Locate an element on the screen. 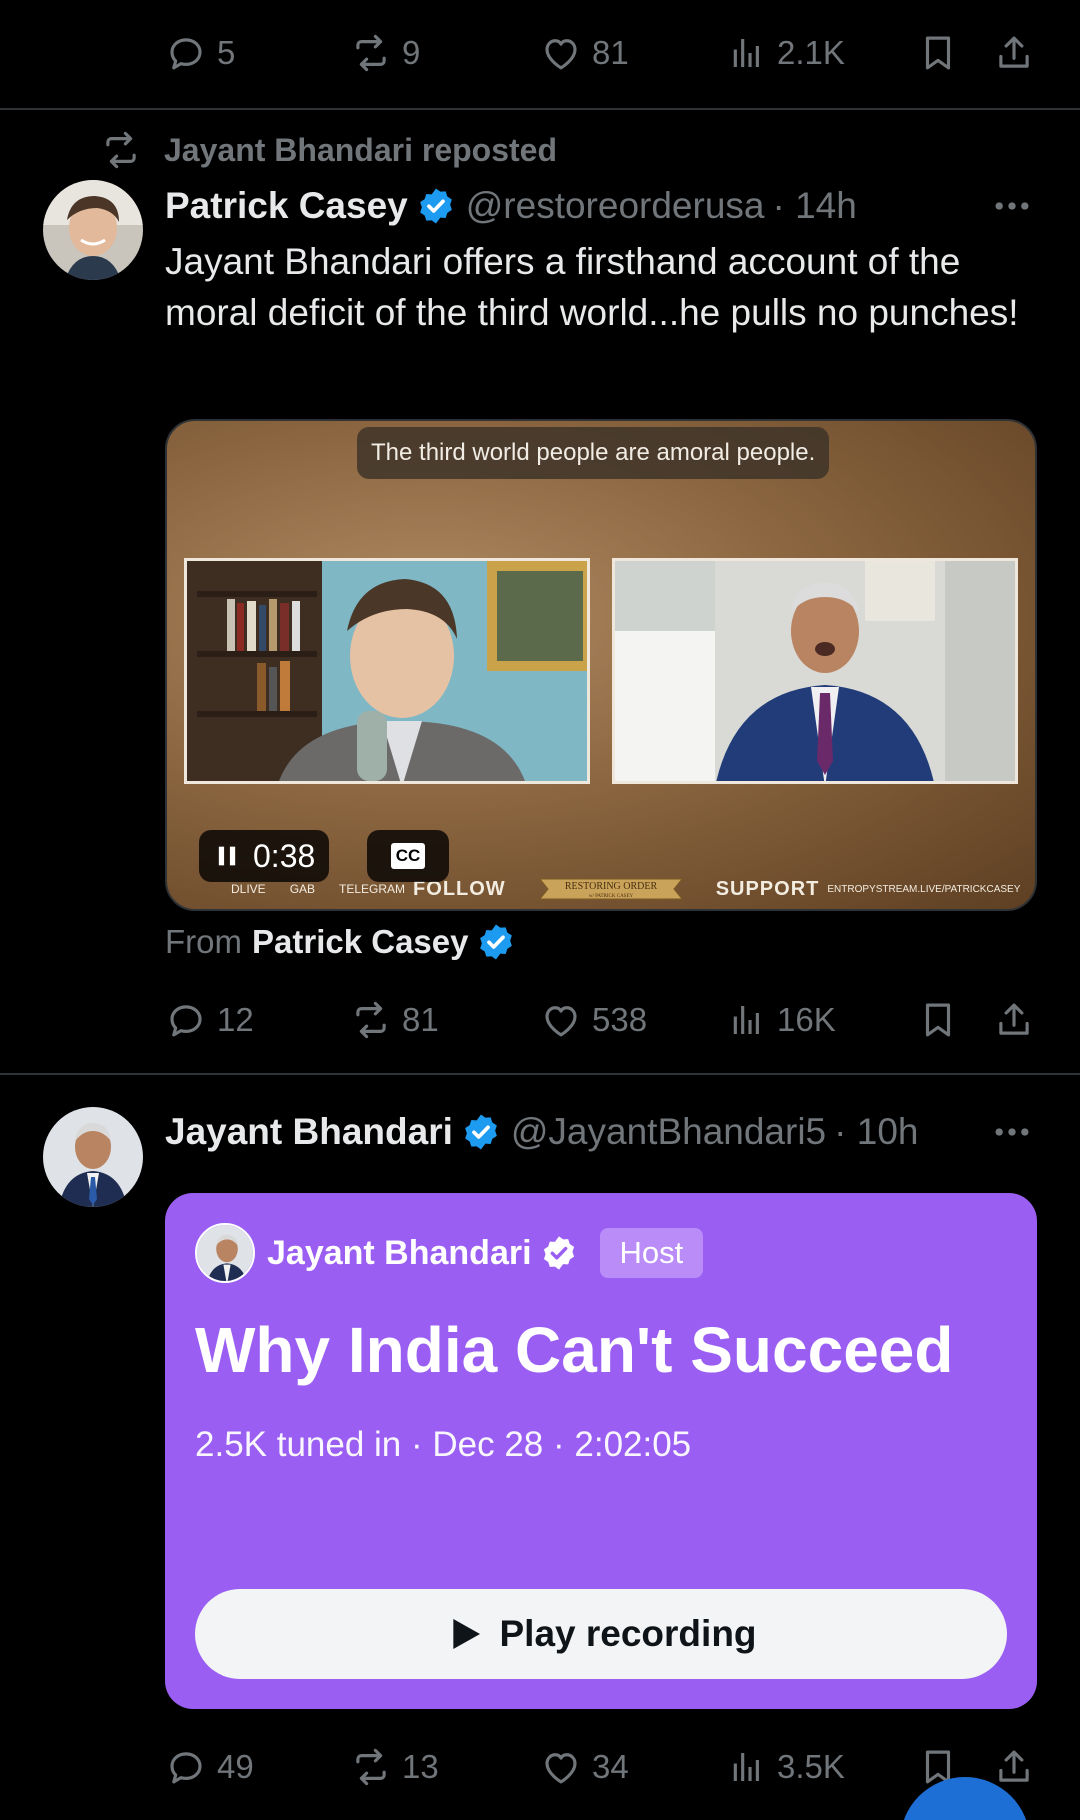  views-count: 16K is located at coordinates (806, 1019).